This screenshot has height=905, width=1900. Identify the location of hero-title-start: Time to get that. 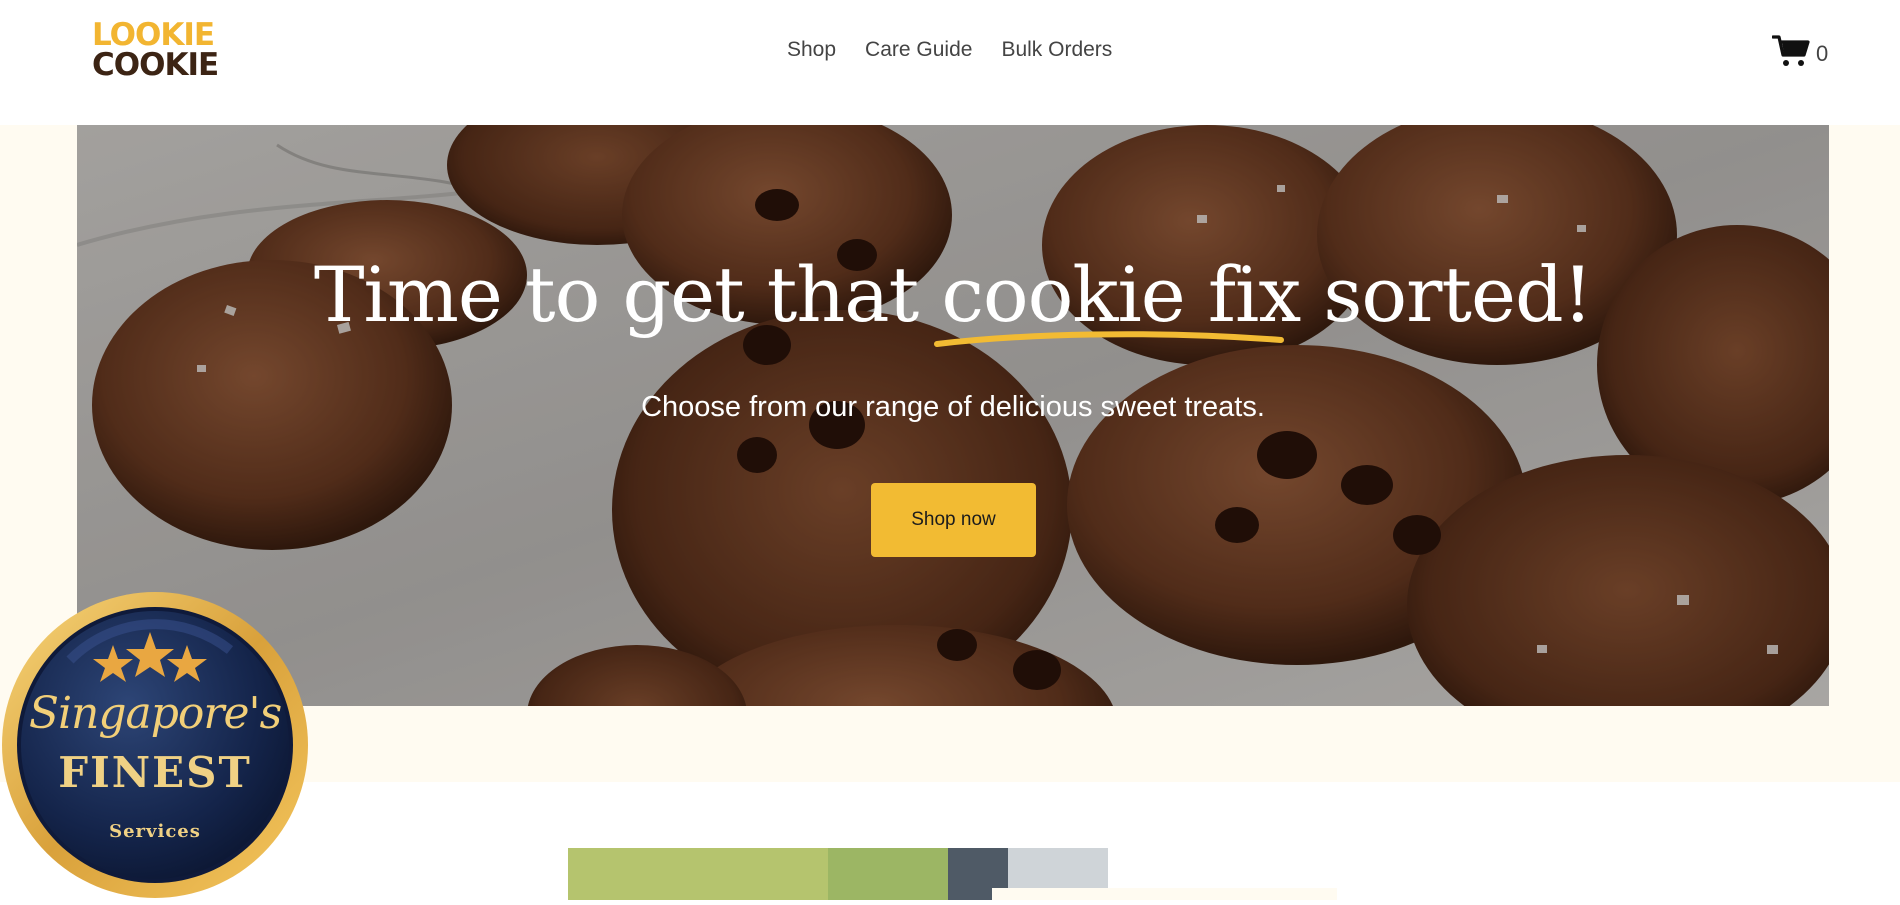
(627, 294).